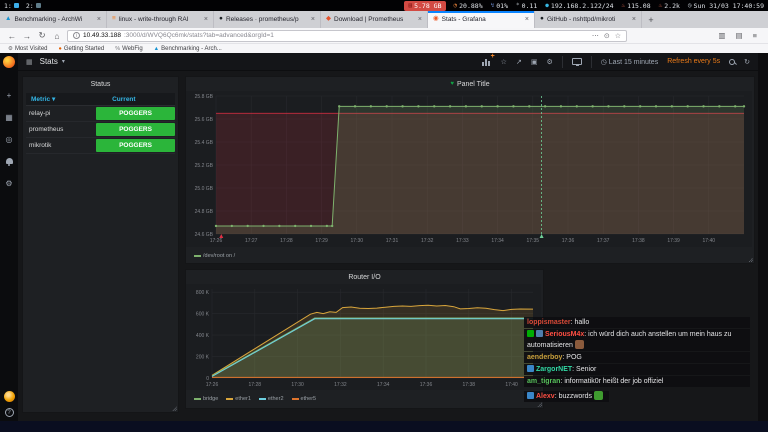 This screenshot has width=768, height=432. Describe the element at coordinates (206, 399) in the screenshot. I see `legend-item: bridge` at that location.